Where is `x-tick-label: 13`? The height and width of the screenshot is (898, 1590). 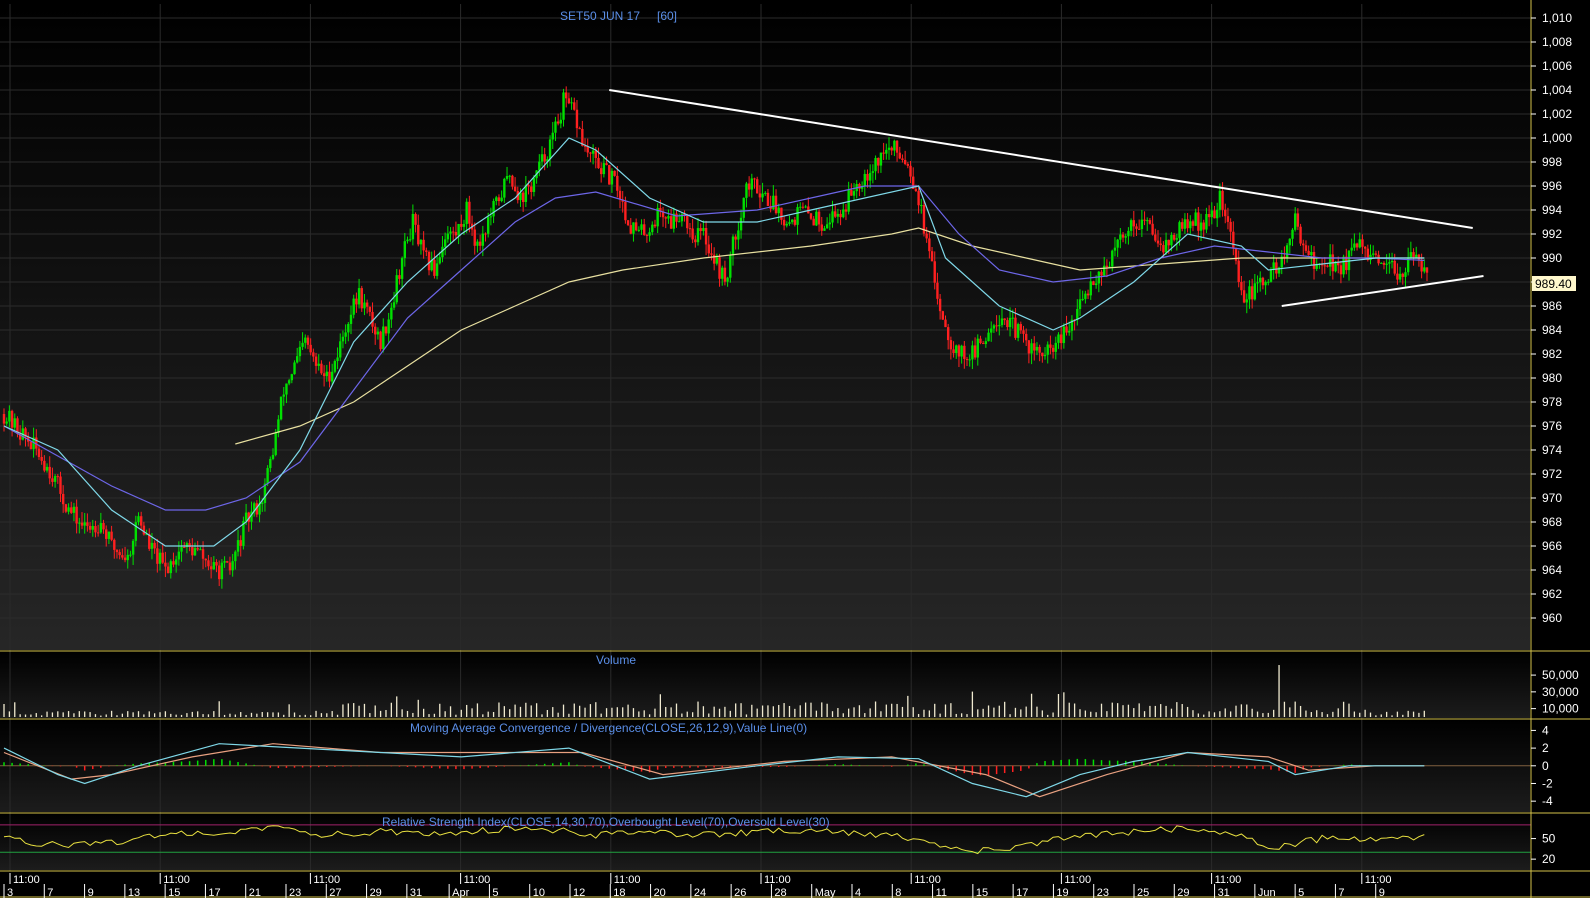 x-tick-label: 13 is located at coordinates (134, 892).